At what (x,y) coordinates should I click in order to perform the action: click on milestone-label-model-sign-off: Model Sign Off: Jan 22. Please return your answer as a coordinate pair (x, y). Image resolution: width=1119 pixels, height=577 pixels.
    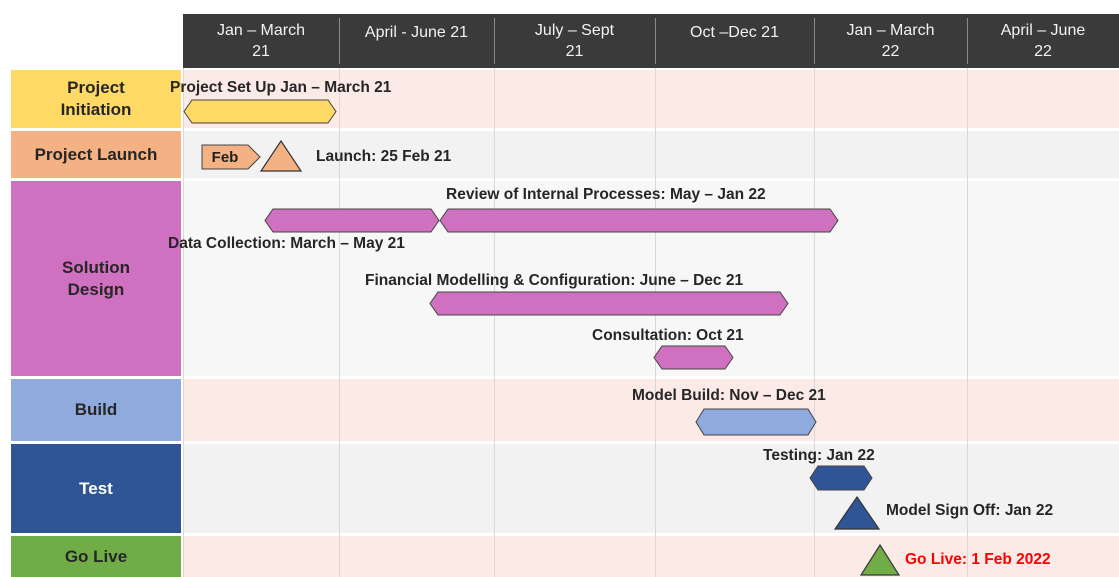
    Looking at the image, I should click on (970, 510).